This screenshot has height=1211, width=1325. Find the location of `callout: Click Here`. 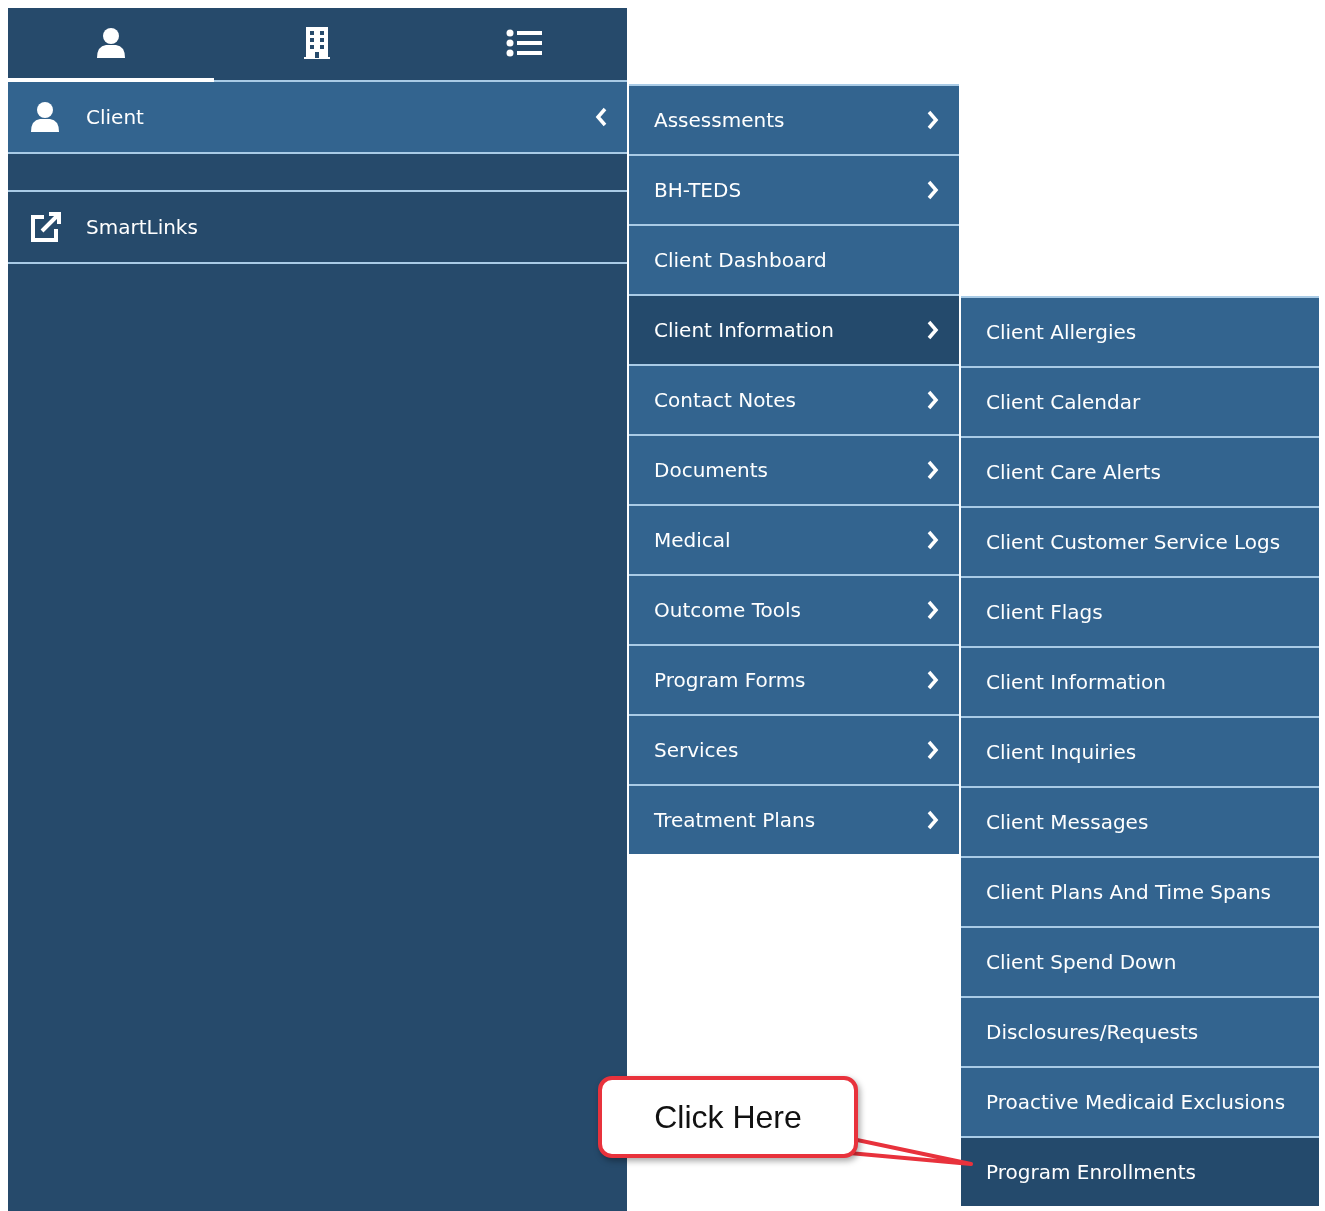

callout: Click Here is located at coordinates (728, 1117).